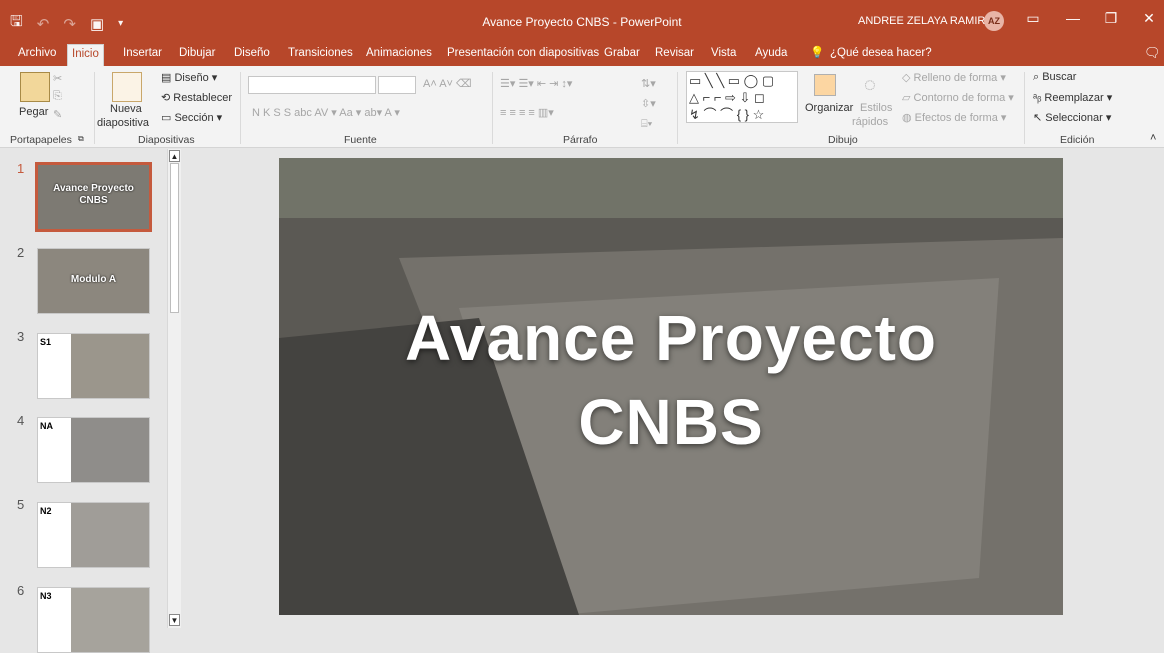 Image resolution: width=1164 pixels, height=653 pixels. I want to click on new-slide-label-2: diapositiva, so click(123, 123).